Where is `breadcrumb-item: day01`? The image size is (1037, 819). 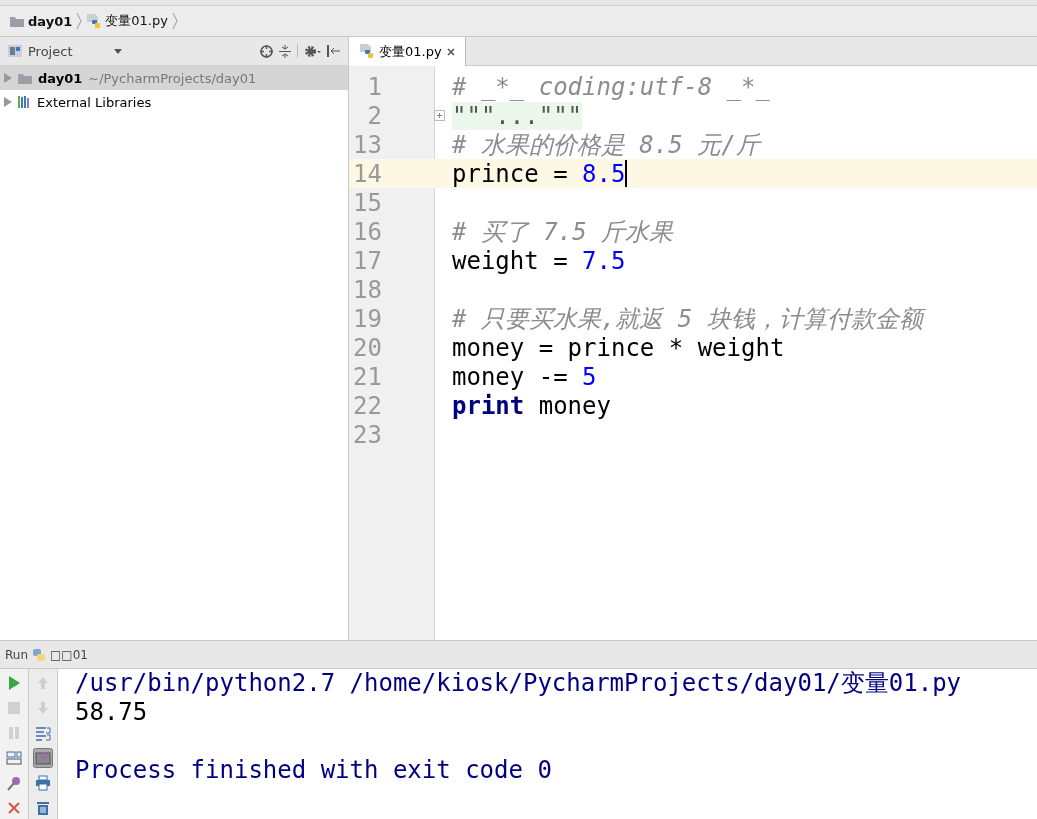
breadcrumb-item: day01 is located at coordinates (50, 21).